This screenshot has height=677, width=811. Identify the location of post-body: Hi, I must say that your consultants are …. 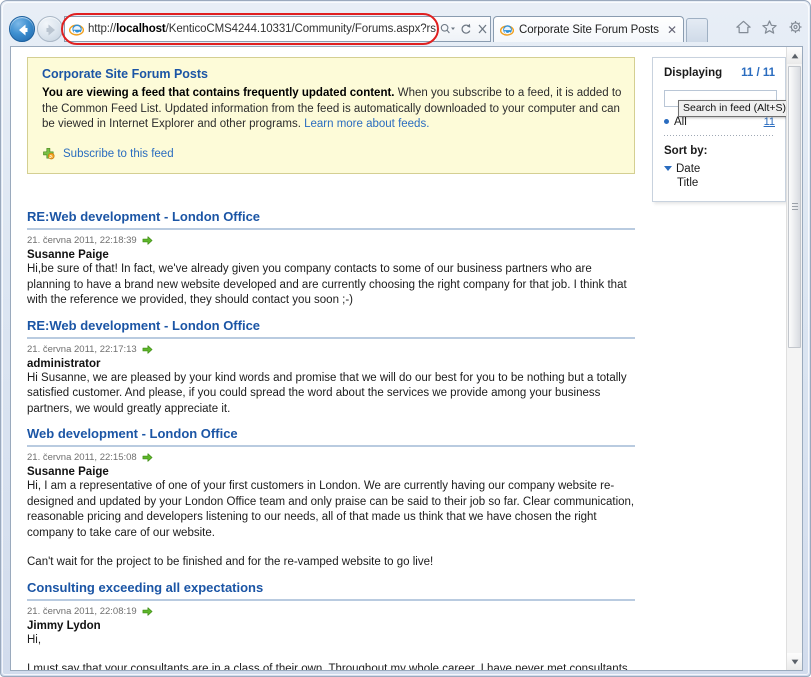
(331, 652).